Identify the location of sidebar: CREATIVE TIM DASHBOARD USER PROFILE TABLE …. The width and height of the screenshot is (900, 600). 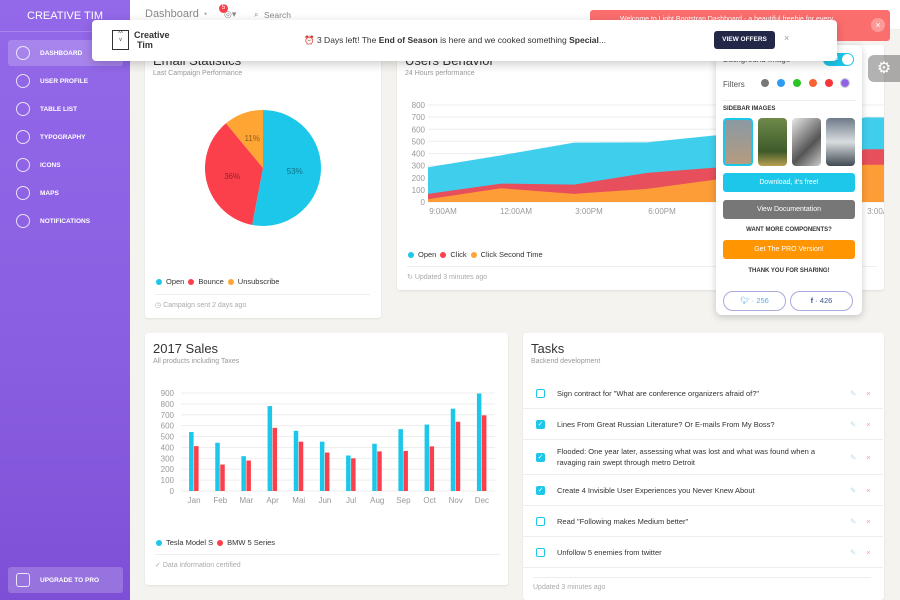
(65, 300).